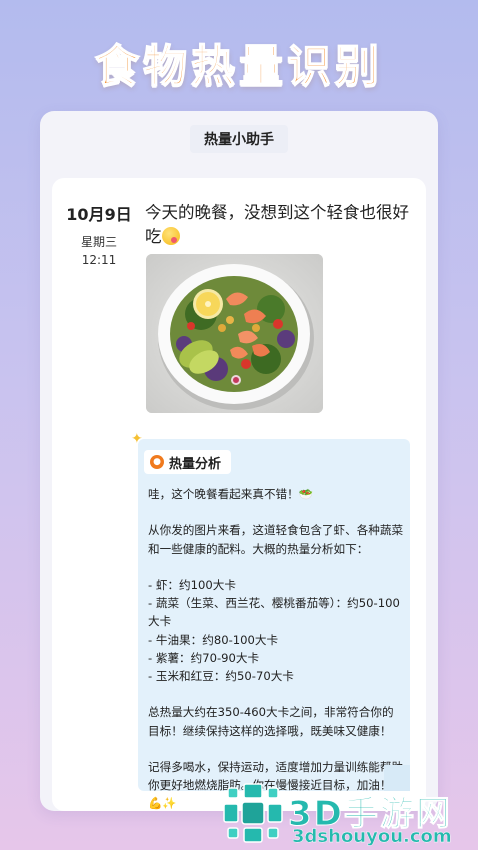 The width and height of the screenshot is (478, 850). I want to click on card-header: 热量小助手, so click(239, 139).